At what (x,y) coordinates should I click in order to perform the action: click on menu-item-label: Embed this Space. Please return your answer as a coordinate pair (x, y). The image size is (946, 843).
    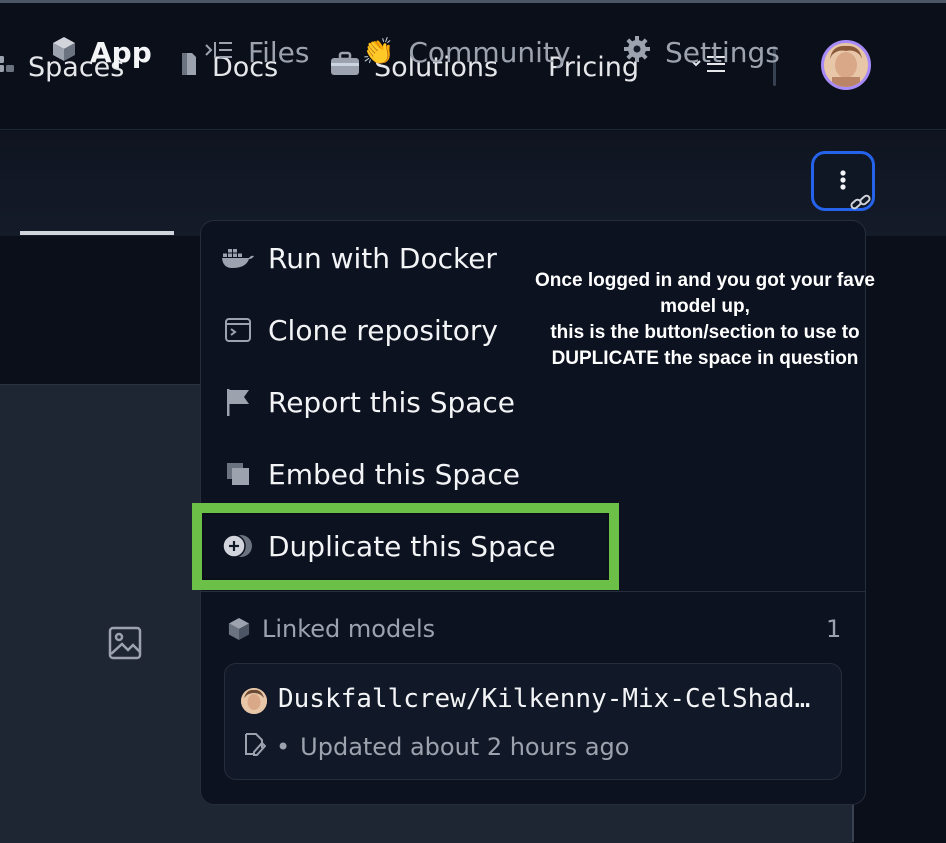
    Looking at the image, I should click on (394, 474).